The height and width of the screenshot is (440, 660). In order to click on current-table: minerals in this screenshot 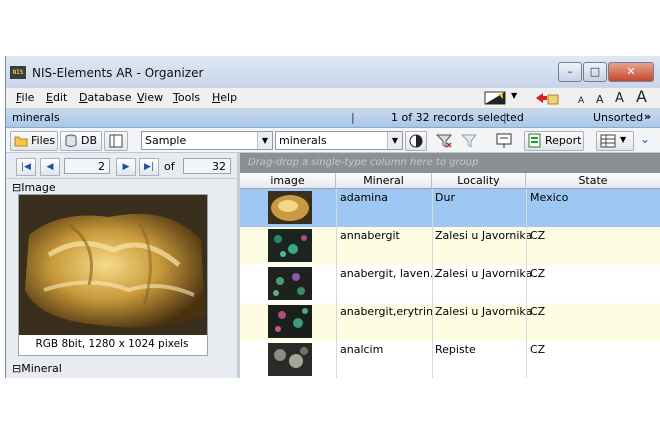, I will do `click(36, 117)`.